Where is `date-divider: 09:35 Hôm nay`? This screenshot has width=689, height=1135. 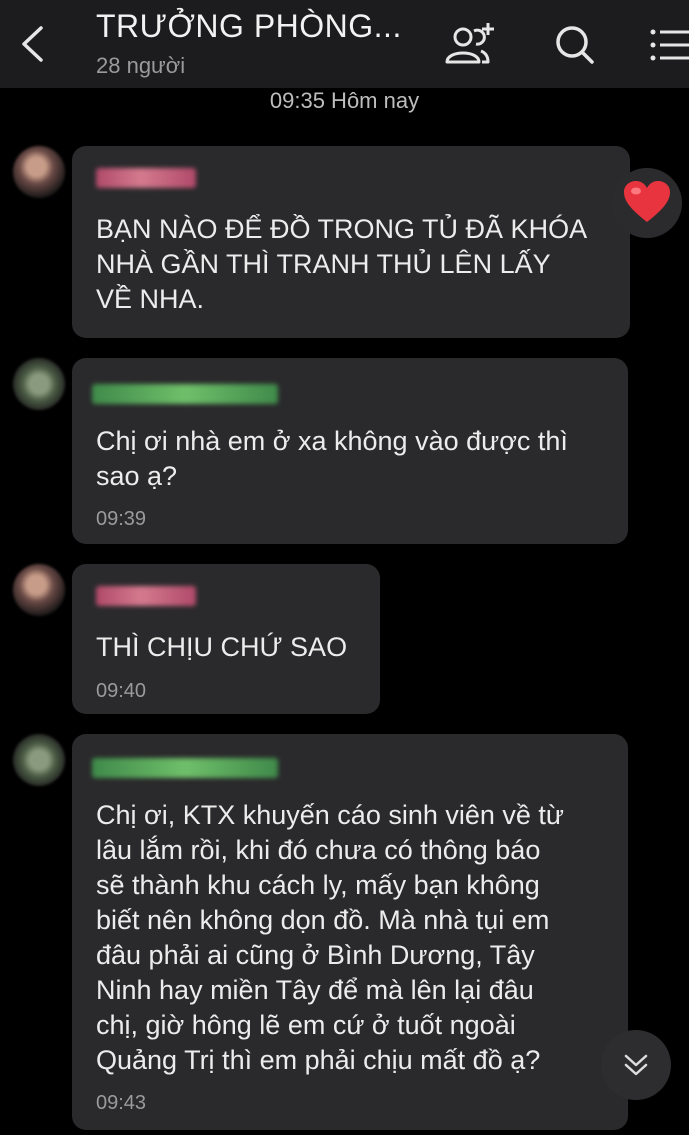
date-divider: 09:35 Hôm nay is located at coordinates (344, 100).